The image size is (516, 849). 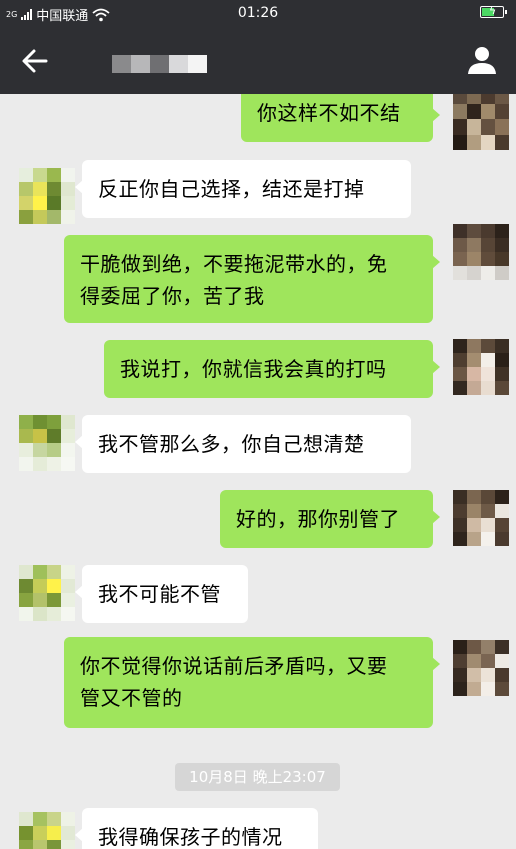 I want to click on message-bubble-me: 你不觉得你说话前后矛盾吗，又要 管又不管的, so click(x=252, y=682).